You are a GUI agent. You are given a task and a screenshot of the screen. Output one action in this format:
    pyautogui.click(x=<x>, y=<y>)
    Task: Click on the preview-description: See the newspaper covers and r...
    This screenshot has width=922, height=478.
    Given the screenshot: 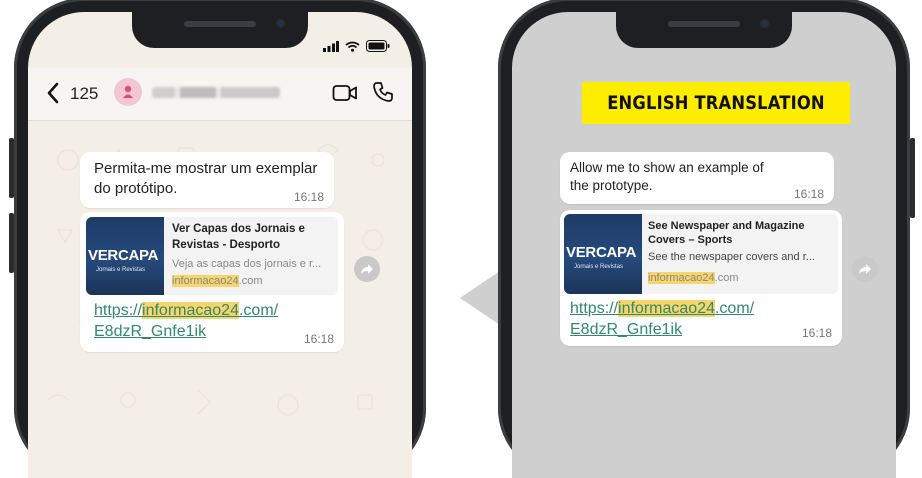 What is the action you would take?
    pyautogui.click(x=731, y=257)
    